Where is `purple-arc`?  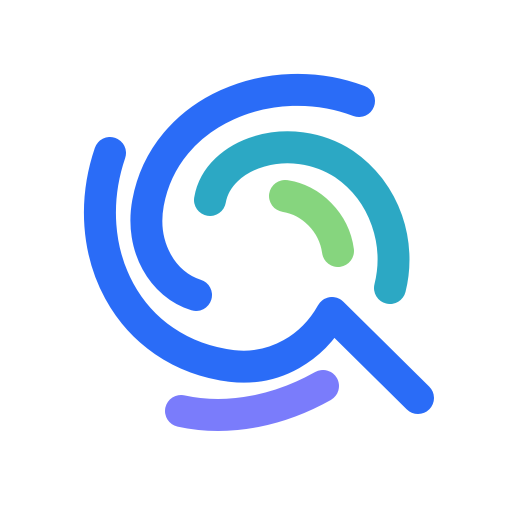 purple-arc is located at coordinates (252, 400).